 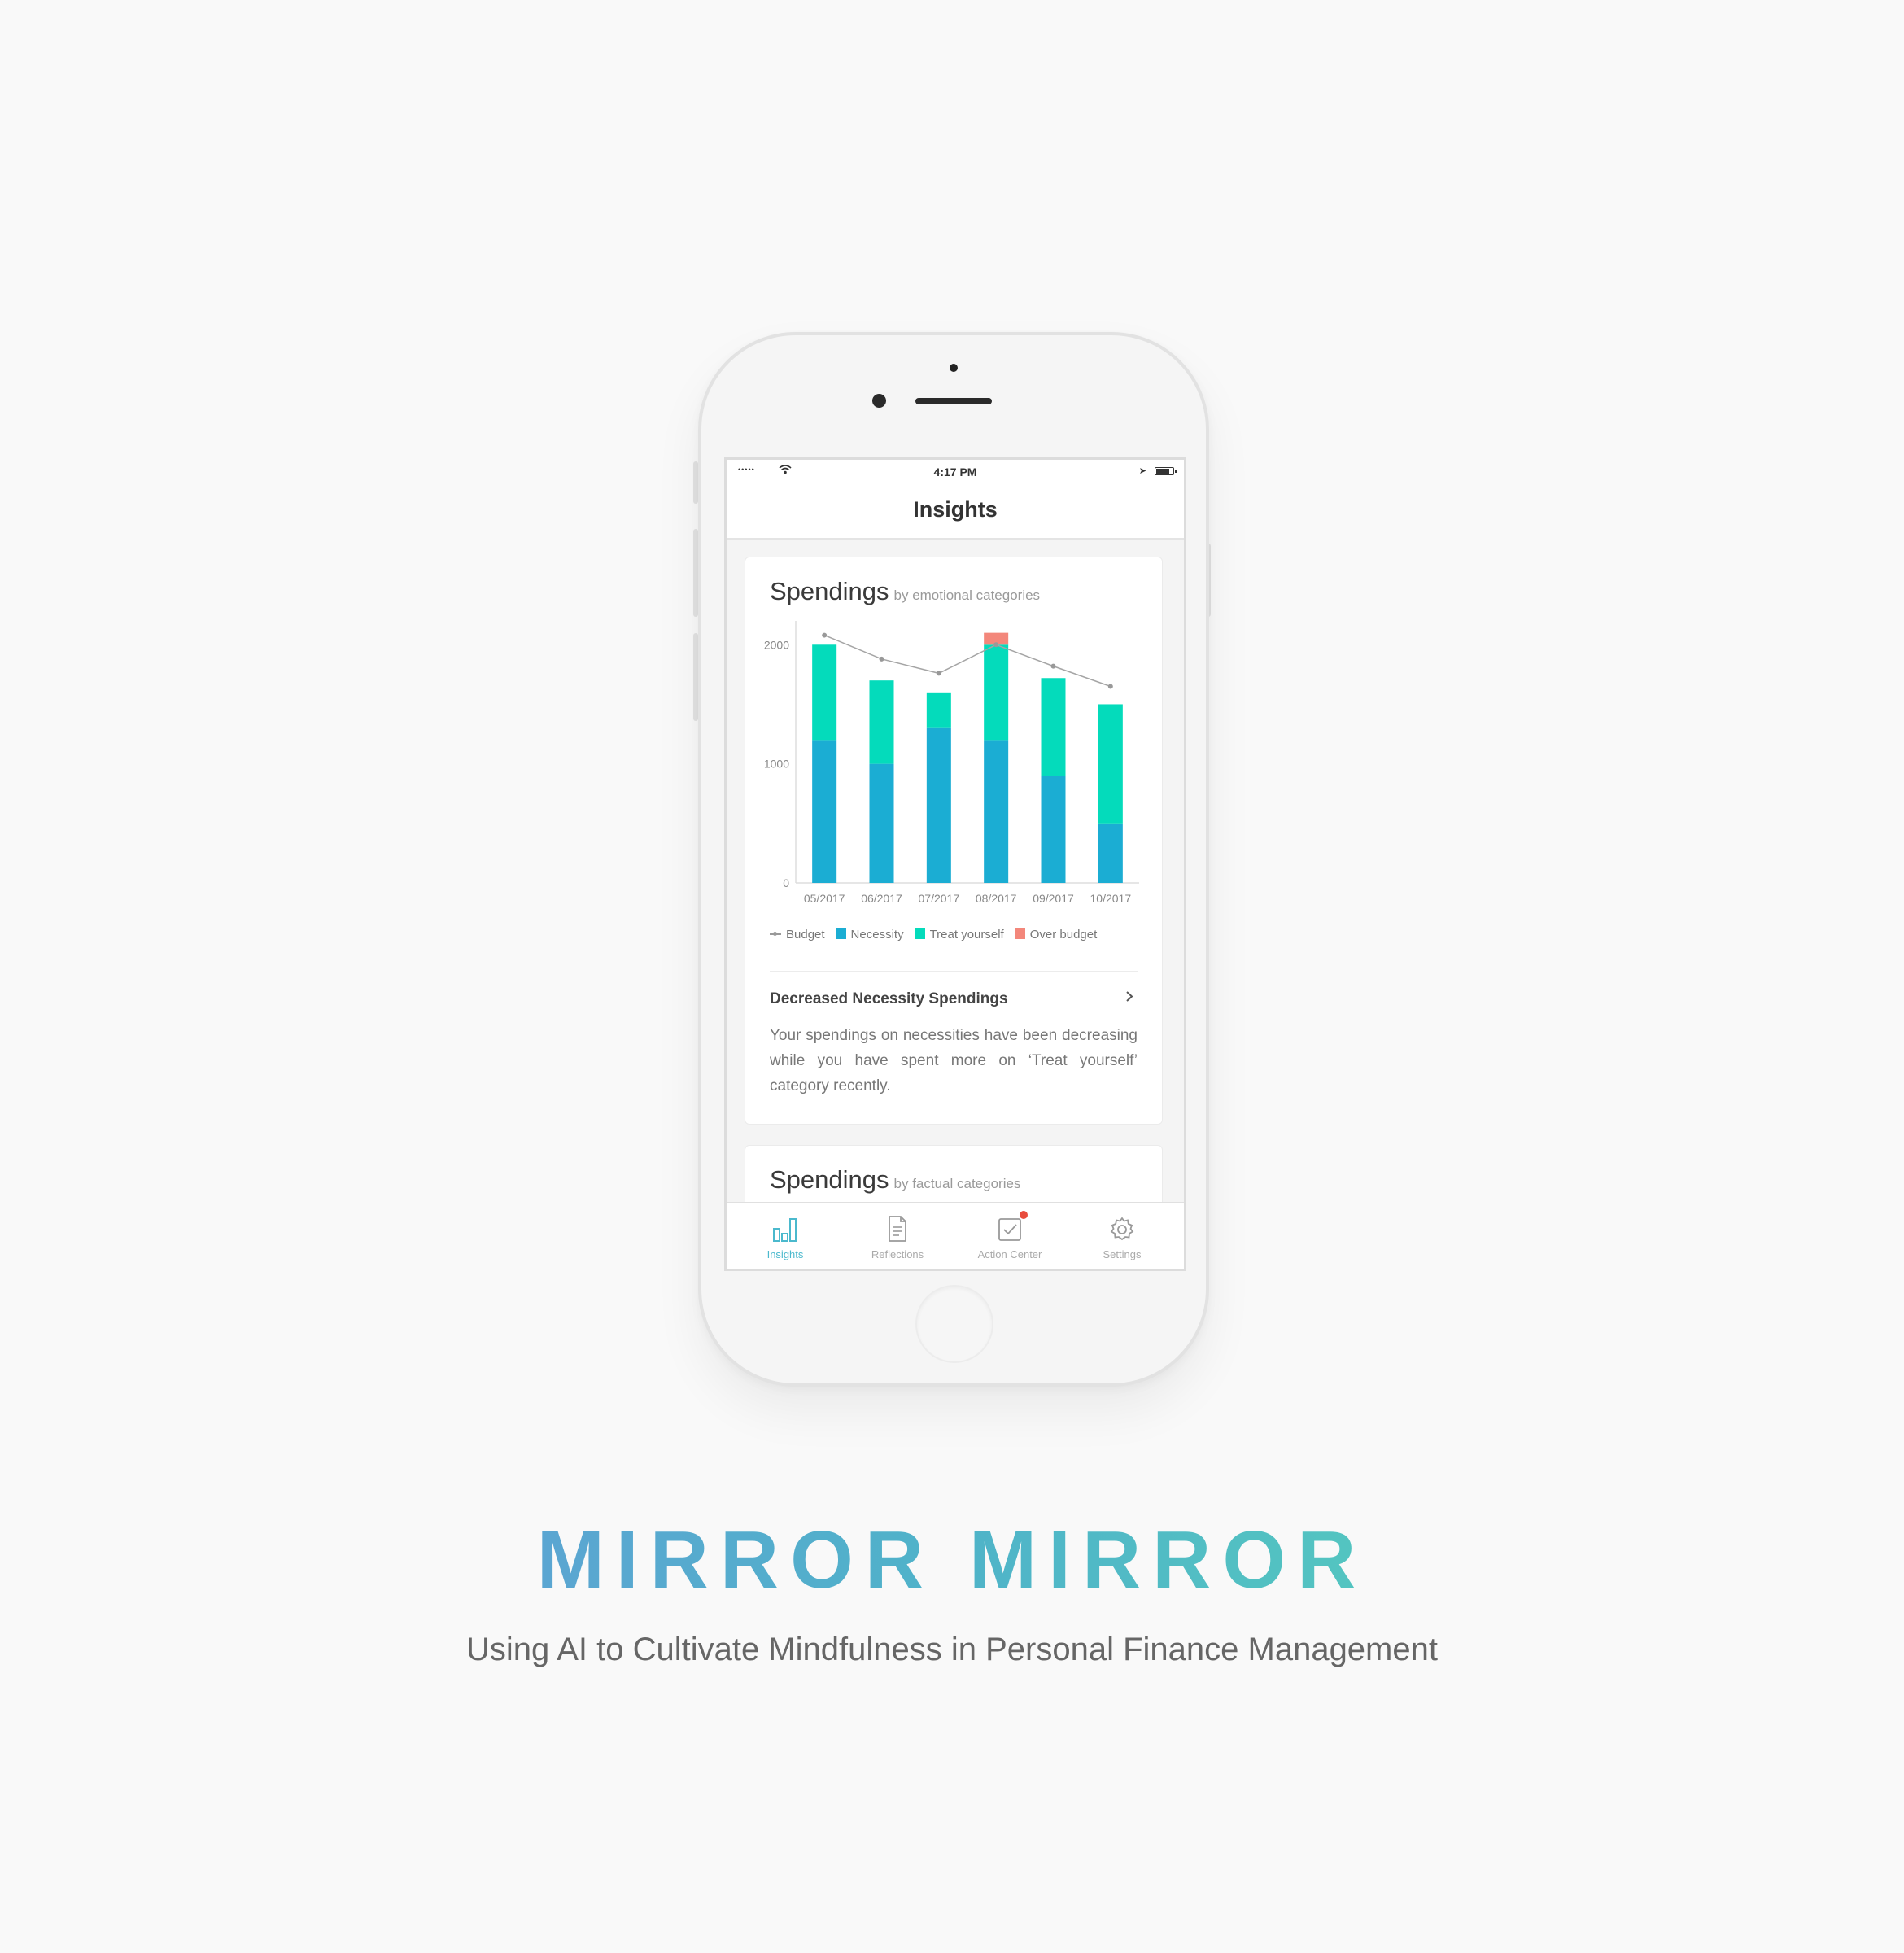 I want to click on chart-legend: Budget Necessity Treat yourself Over budget, so click(x=933, y=935).